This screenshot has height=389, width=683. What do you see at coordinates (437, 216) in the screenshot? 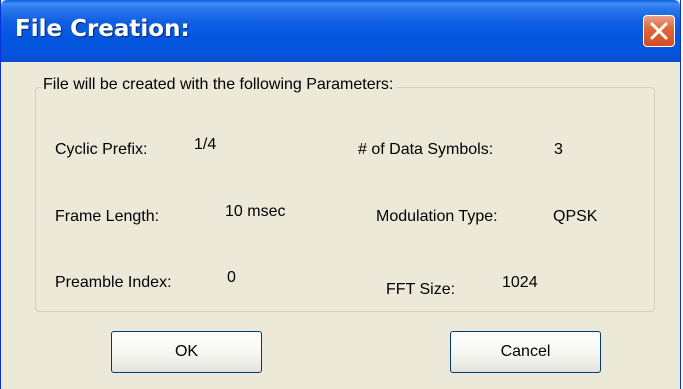
I see `modulation-type-label: Modulation Type:` at bounding box center [437, 216].